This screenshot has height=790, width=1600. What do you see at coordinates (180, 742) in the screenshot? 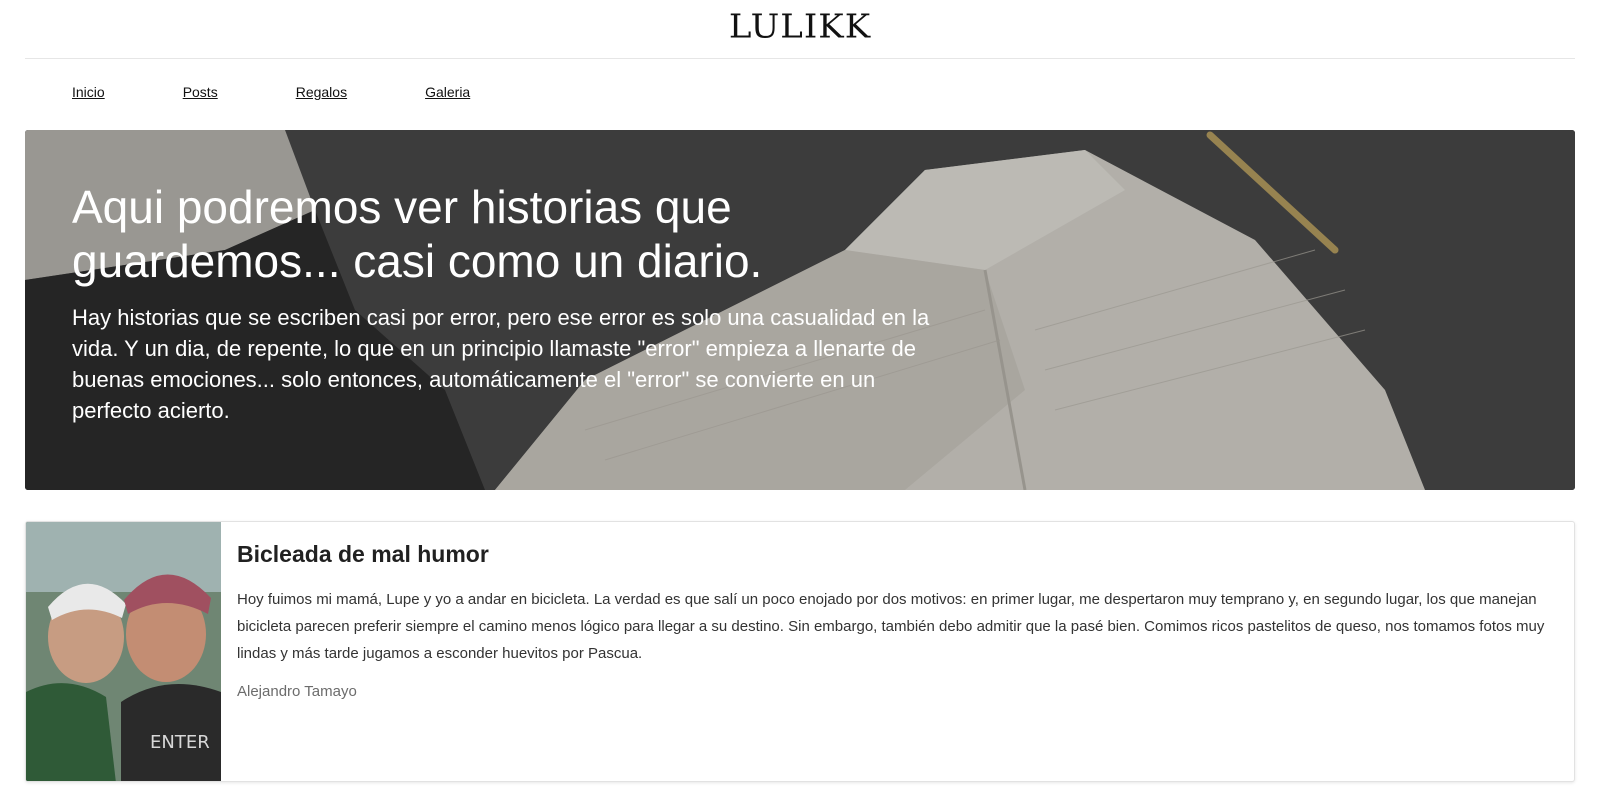
I see `svg-text: ENTER` at bounding box center [180, 742].